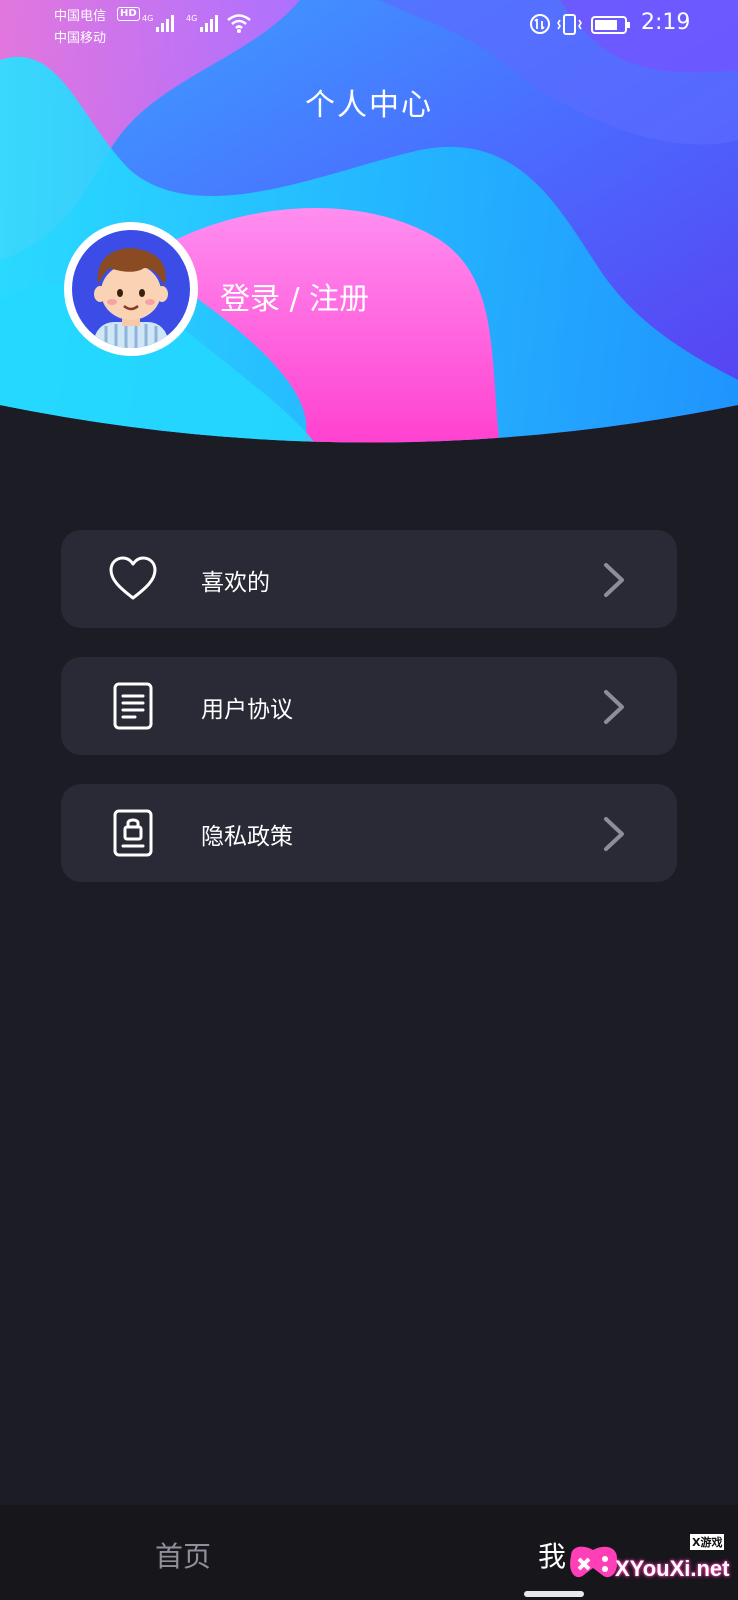  I want to click on gamepad-logo-icon, so click(594, 1562).